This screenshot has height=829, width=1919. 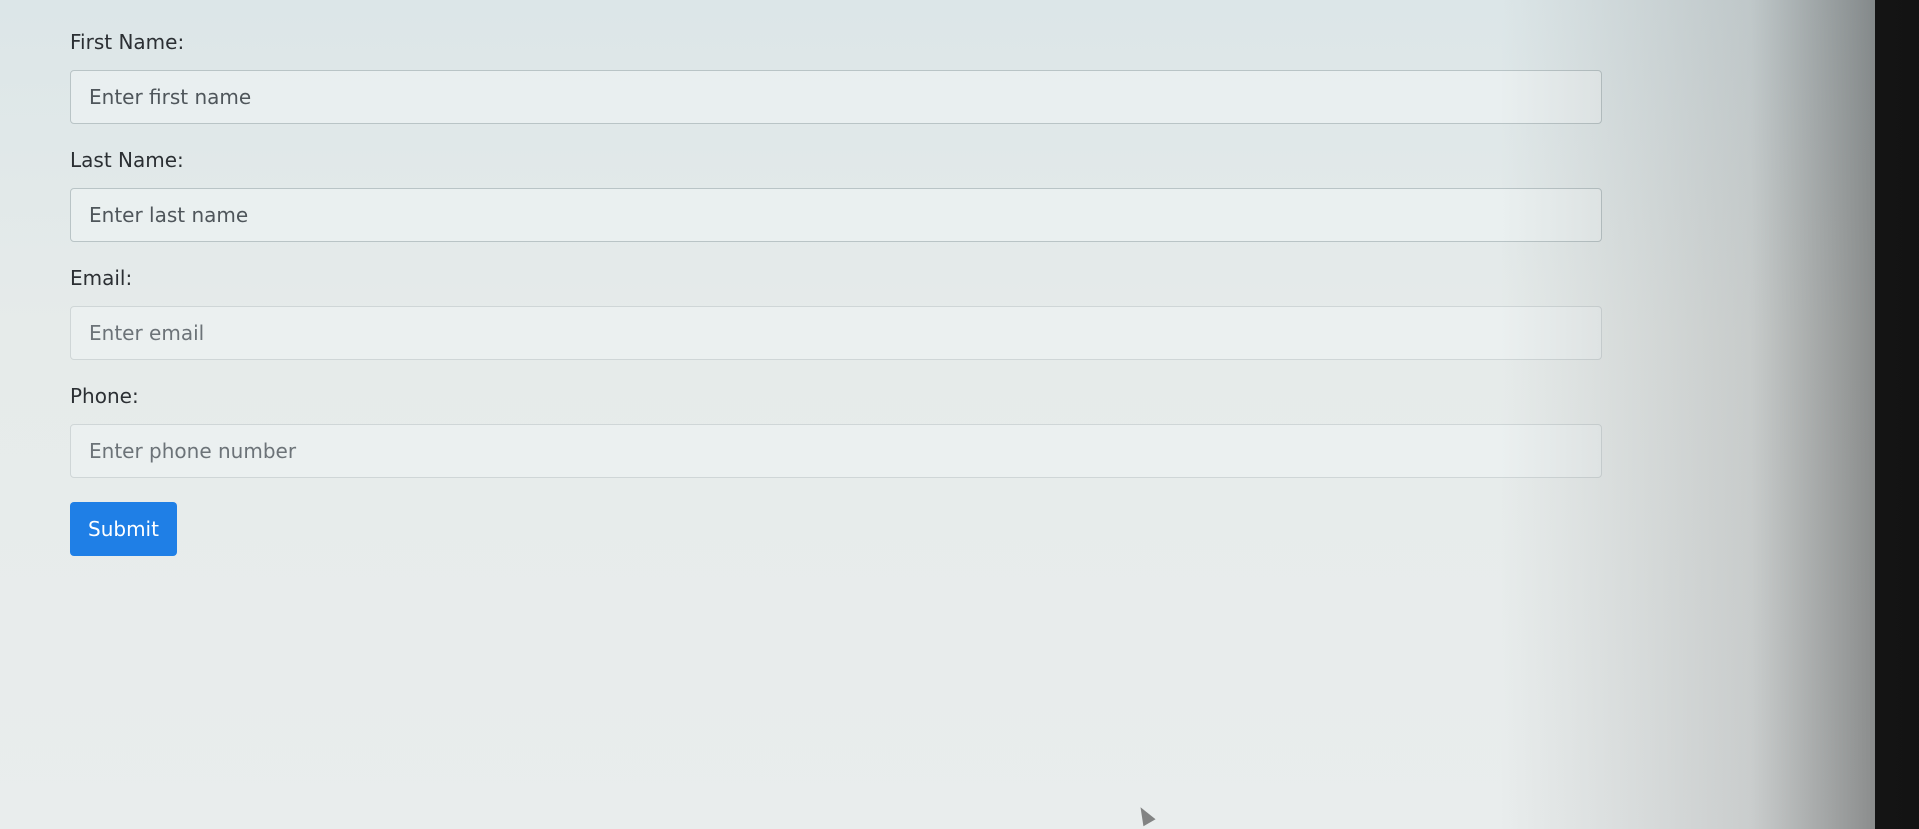 What do you see at coordinates (1145, 815) in the screenshot?
I see `mouse-pointer-icon` at bounding box center [1145, 815].